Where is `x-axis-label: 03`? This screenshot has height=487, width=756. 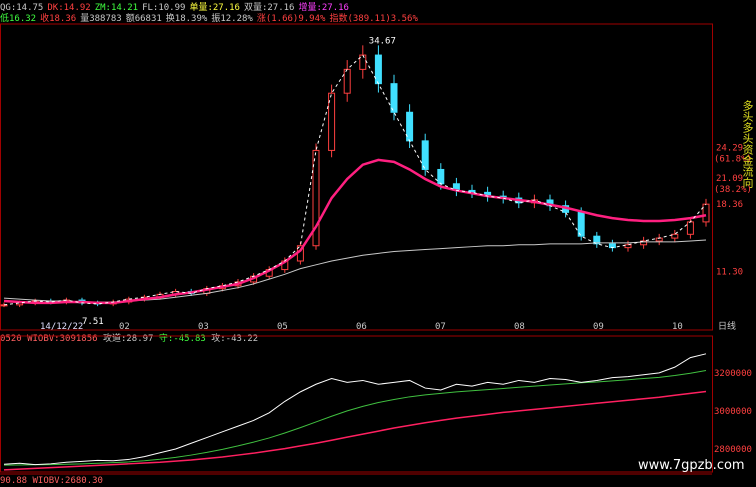 x-axis-label: 03 is located at coordinates (203, 327).